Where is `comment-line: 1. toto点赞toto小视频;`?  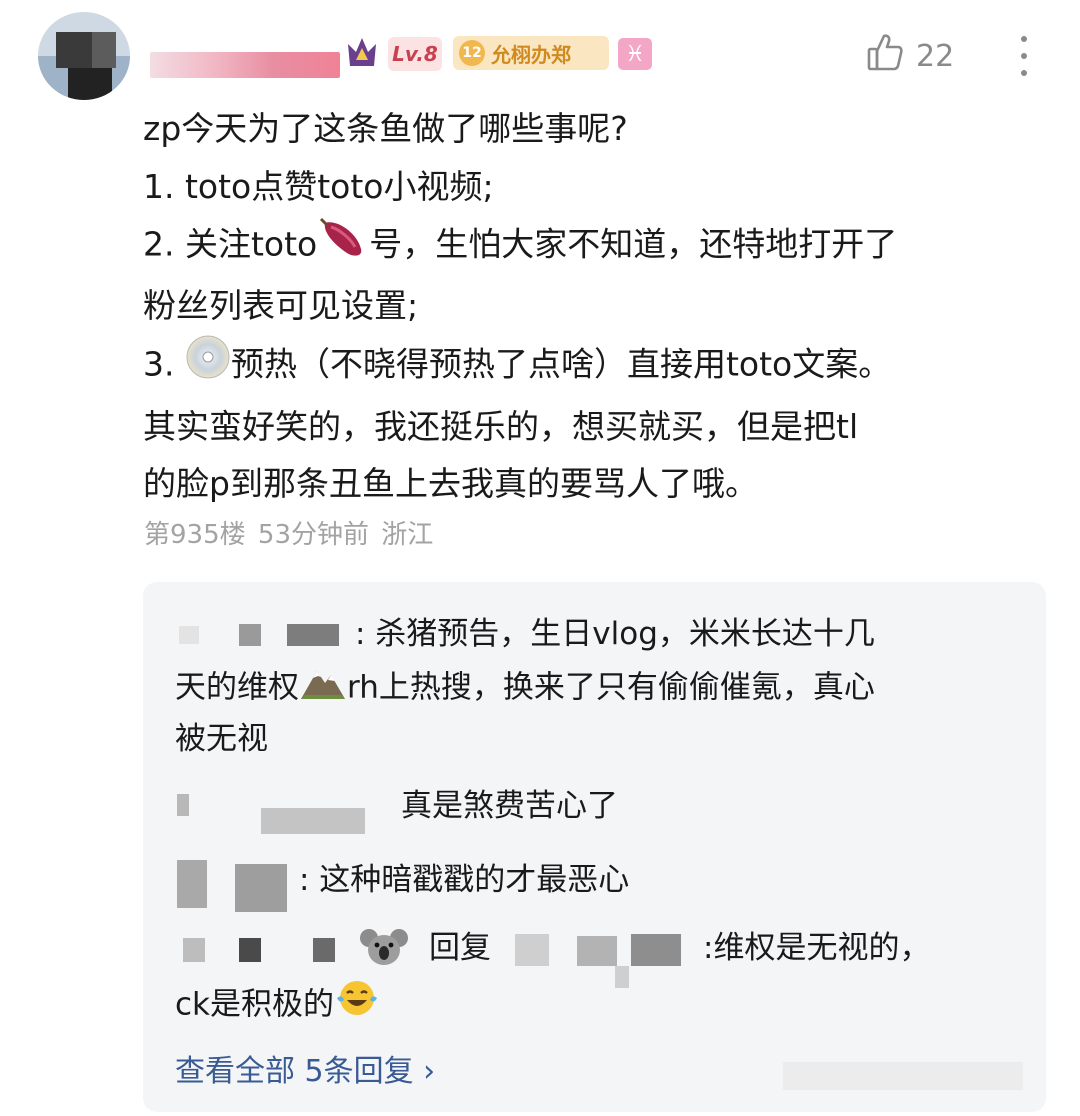
comment-line: 1. toto点赞toto小视频; is located at coordinates (318, 186).